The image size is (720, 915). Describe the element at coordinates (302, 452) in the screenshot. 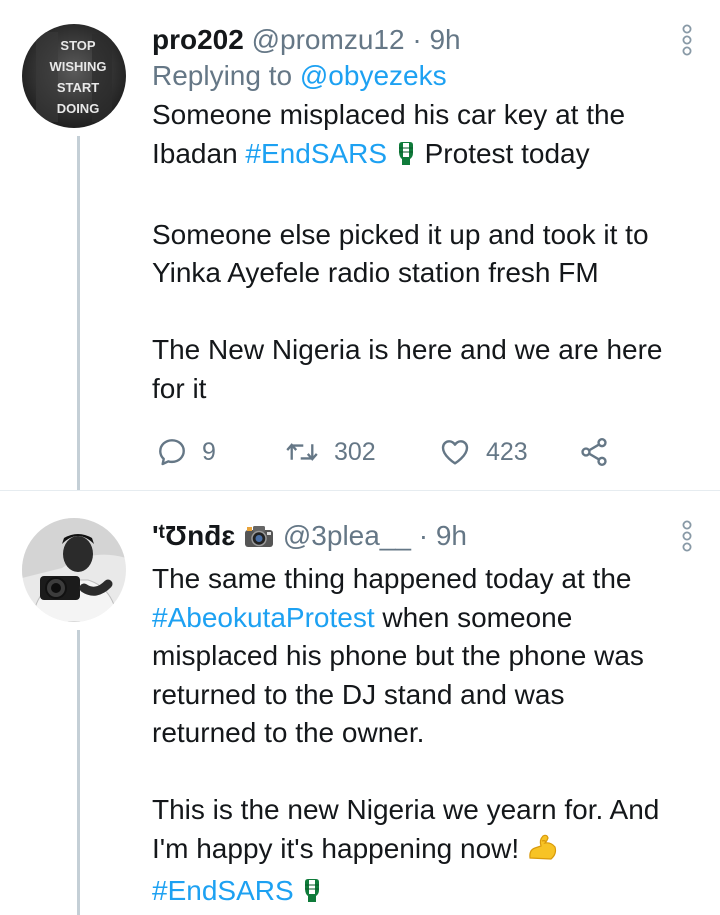

I see `retweet-icon` at that location.